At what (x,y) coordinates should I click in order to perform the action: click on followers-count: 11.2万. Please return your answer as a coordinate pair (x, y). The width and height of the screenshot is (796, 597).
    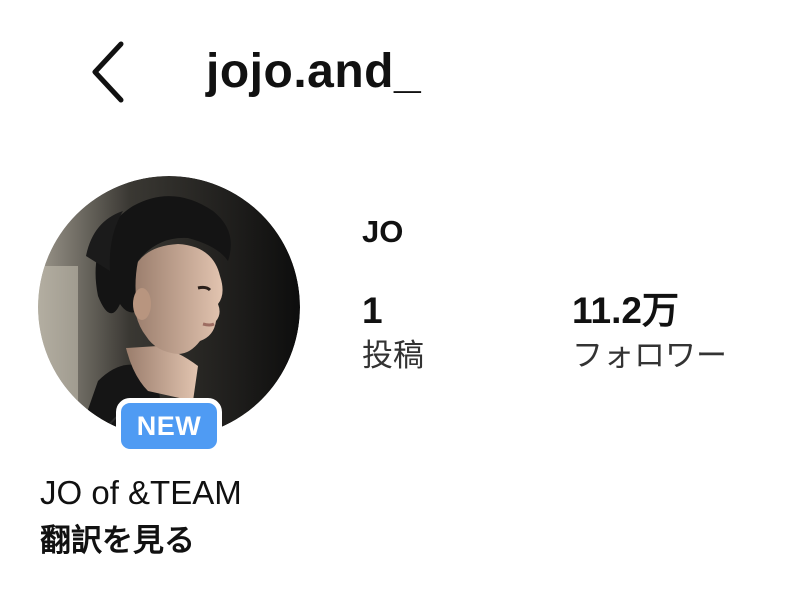
    Looking at the image, I should click on (625, 310).